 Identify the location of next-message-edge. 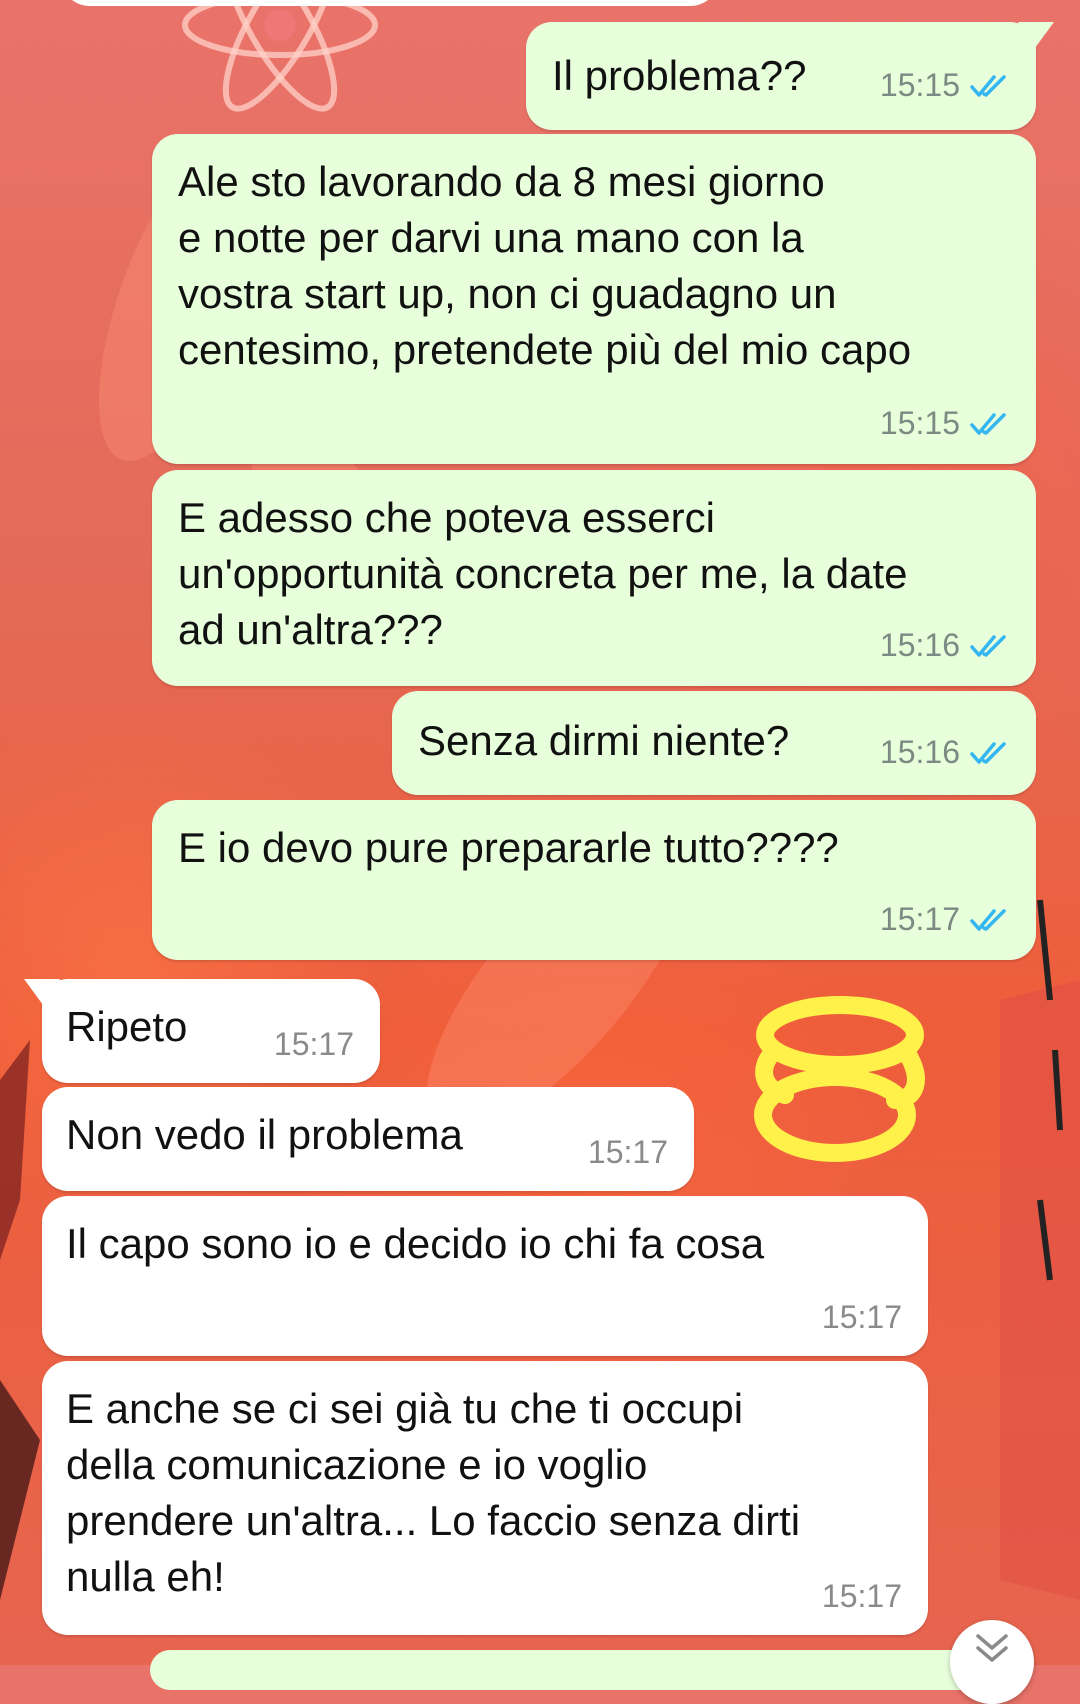
(590, 1670).